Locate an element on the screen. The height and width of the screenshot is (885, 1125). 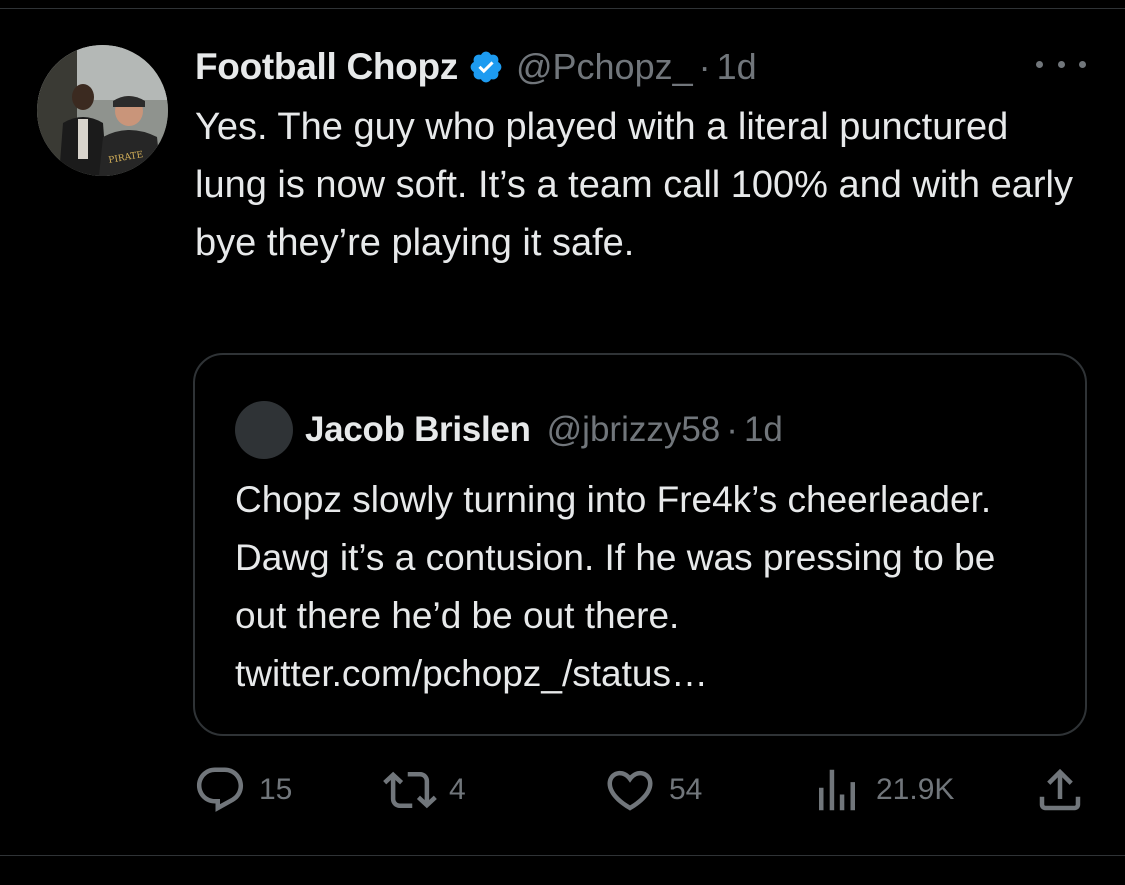
share-button is located at coordinates (1060, 790).